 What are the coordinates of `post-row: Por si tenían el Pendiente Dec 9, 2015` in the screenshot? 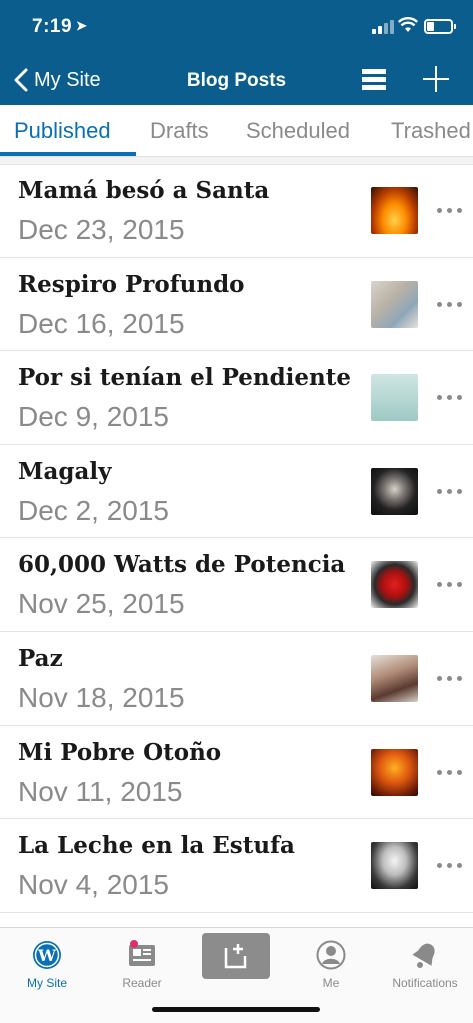 It's located at (236, 398).